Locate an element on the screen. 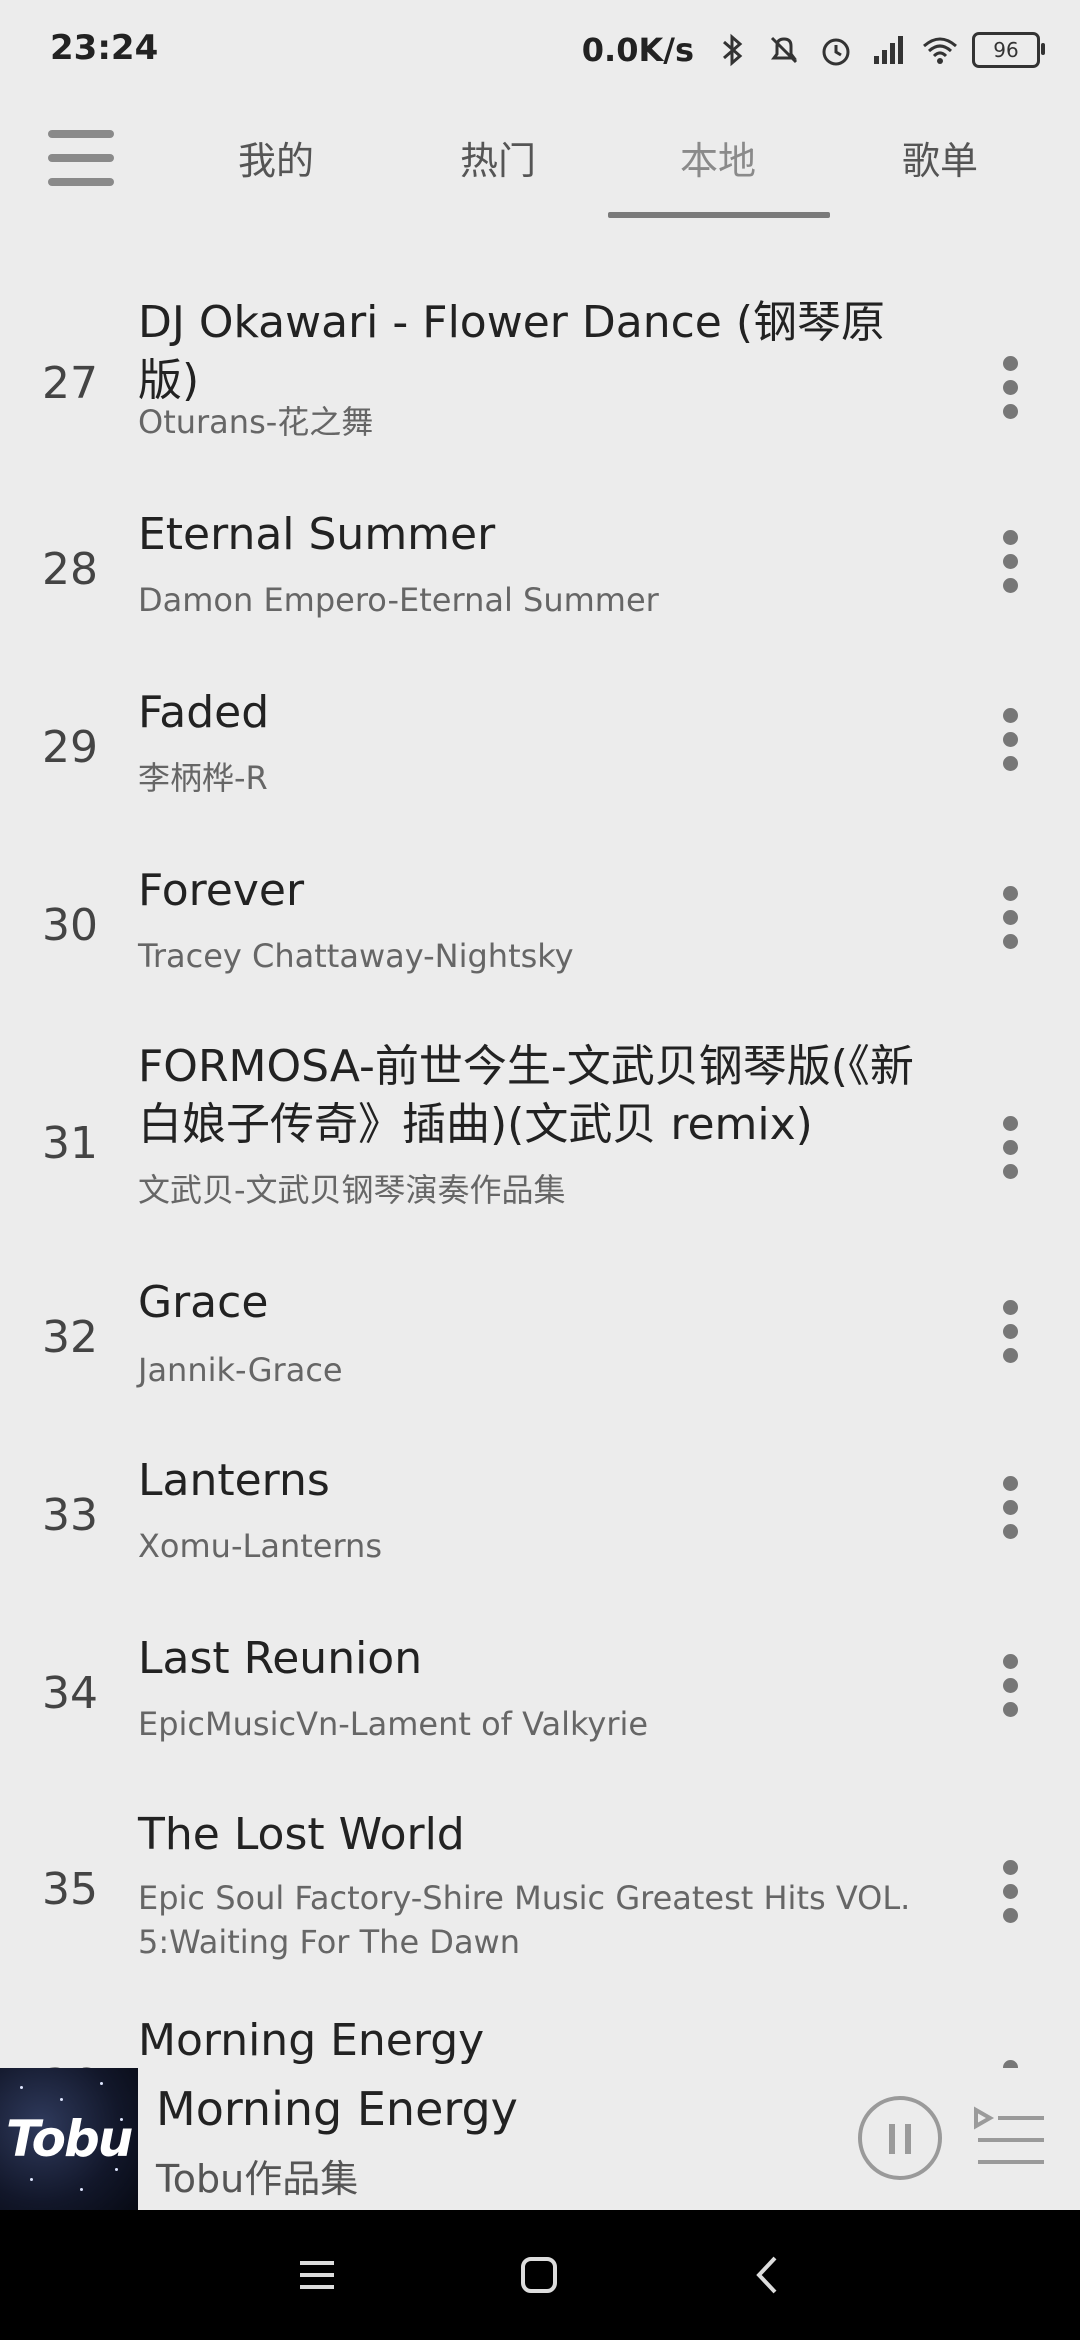  song-subtitle: Jannik-Grace is located at coordinates (240, 1370).